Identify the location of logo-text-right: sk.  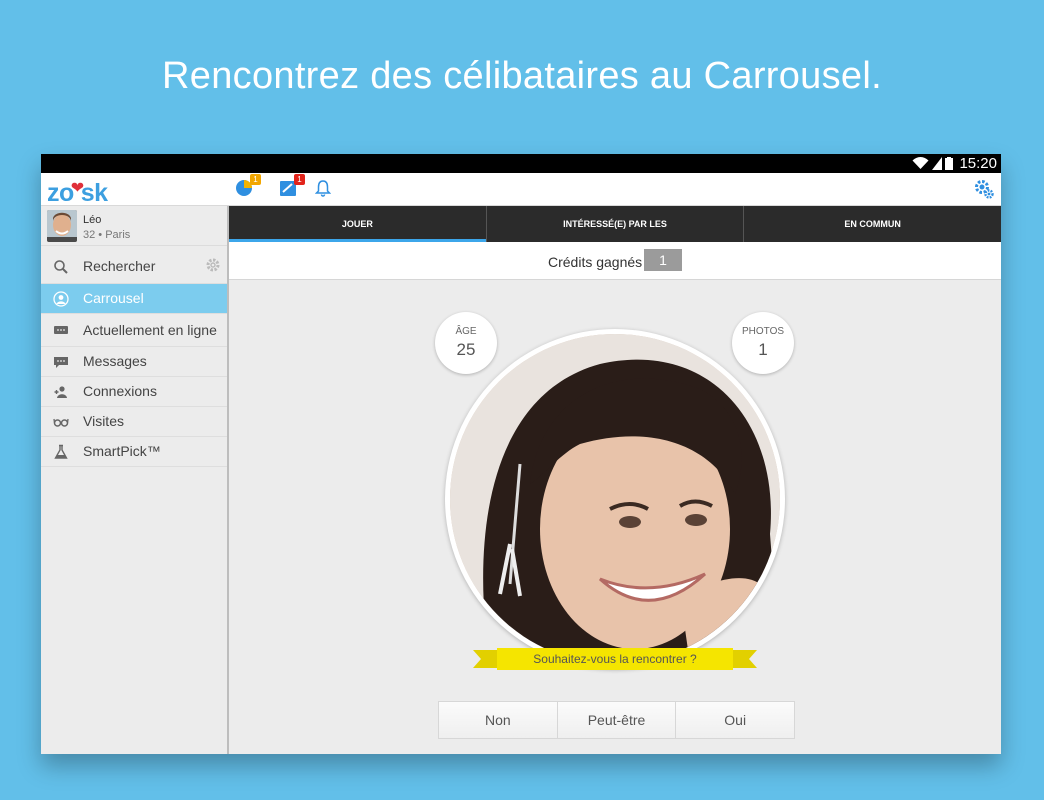
(94, 193).